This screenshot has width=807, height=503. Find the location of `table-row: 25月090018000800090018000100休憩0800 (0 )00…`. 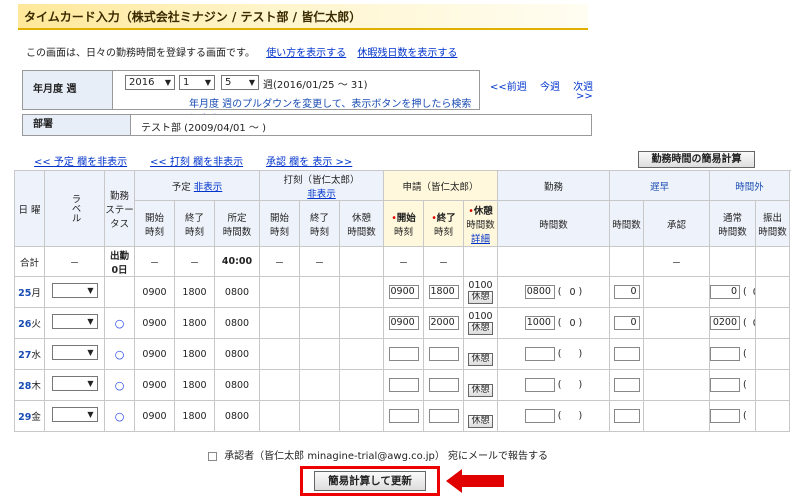

table-row: 25月090018000800090018000100休憩0800 (0 )00… is located at coordinates (402, 292).